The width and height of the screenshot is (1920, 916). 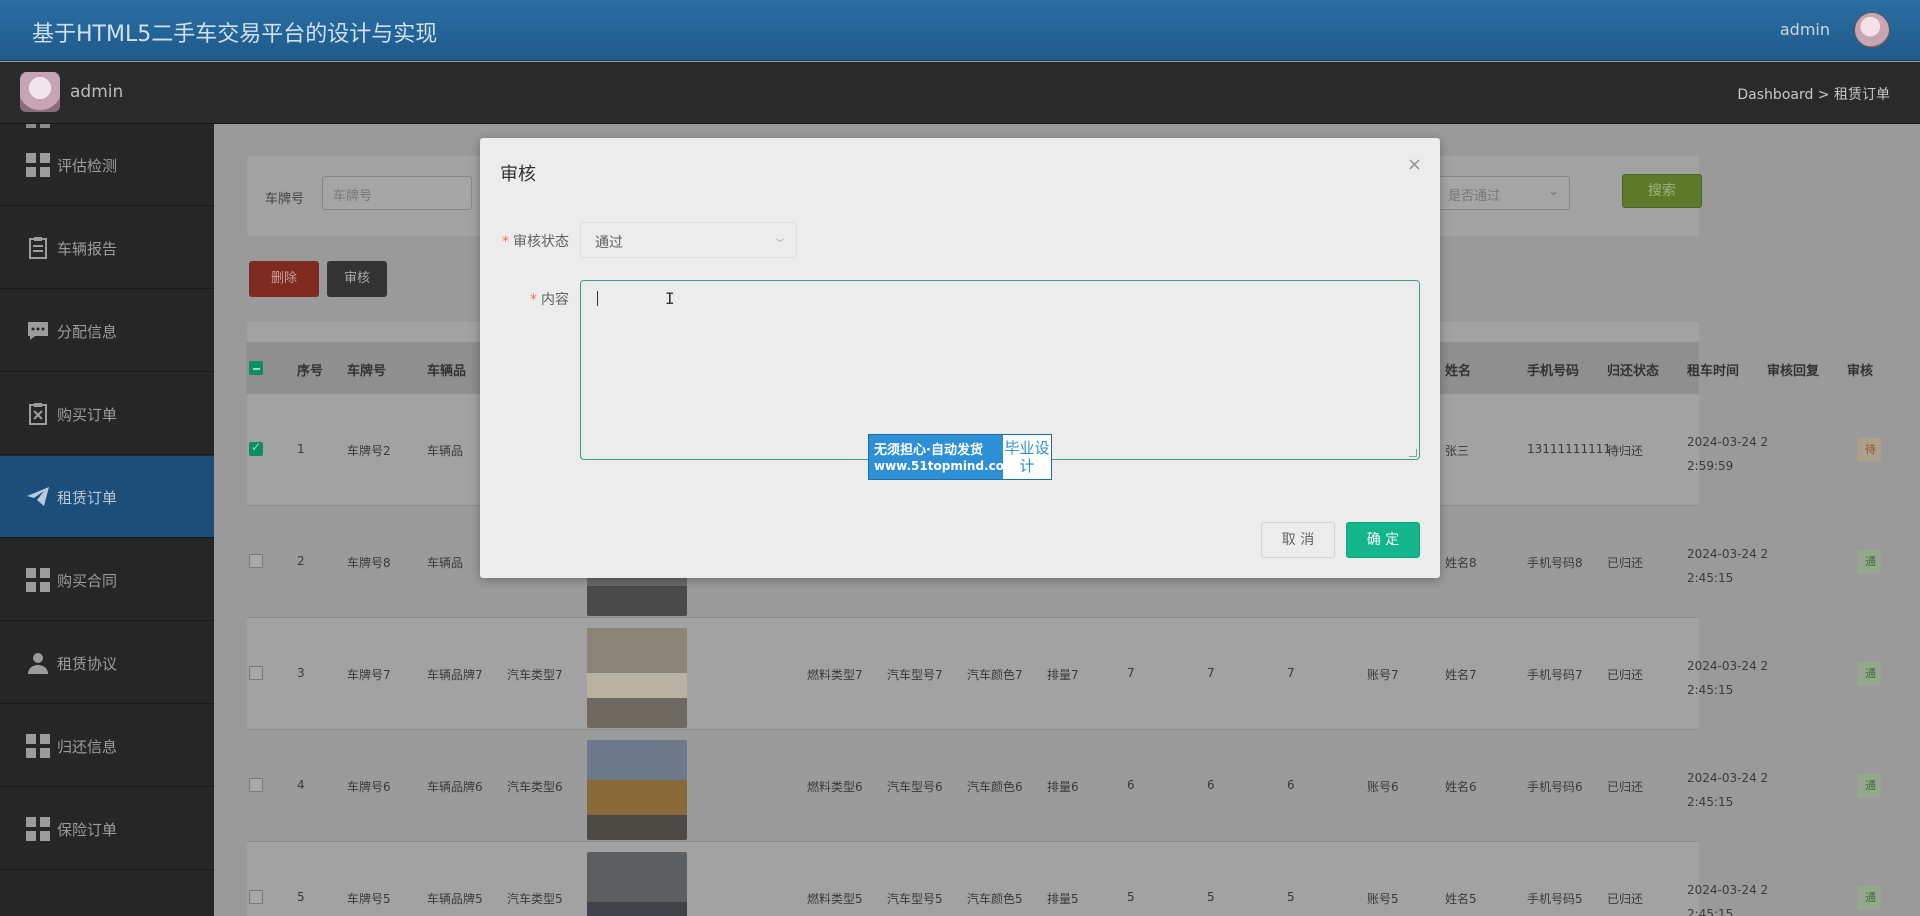 What do you see at coordinates (1291, 673) in the screenshot?
I see `cell-n3: 7` at bounding box center [1291, 673].